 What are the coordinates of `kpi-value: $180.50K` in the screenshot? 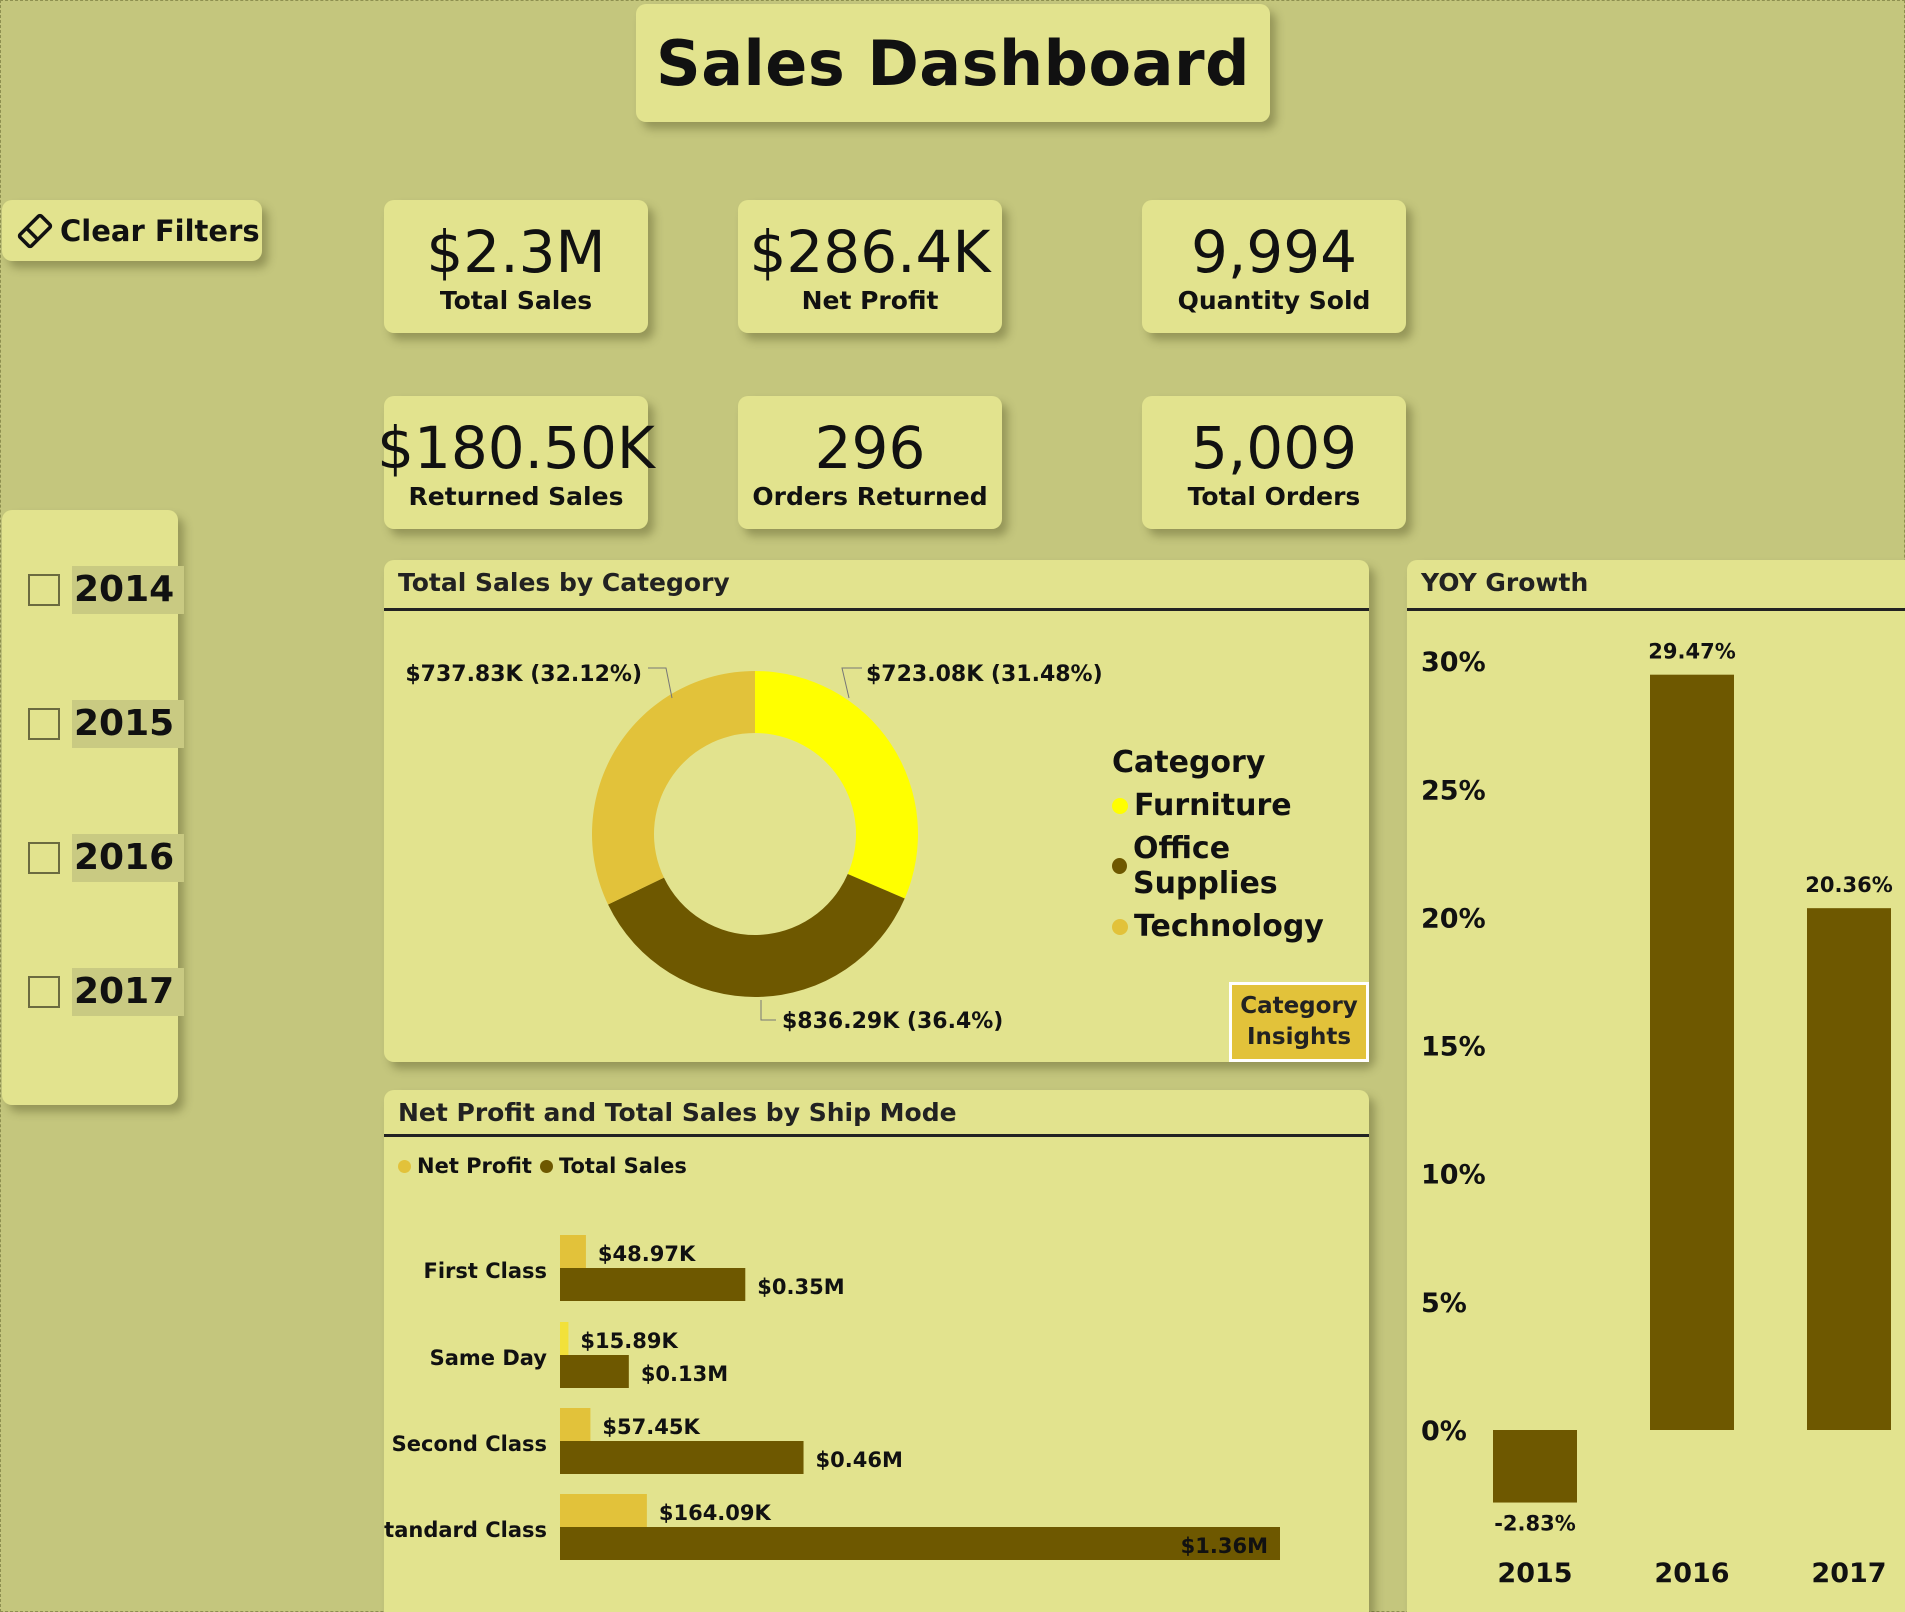 It's located at (516, 448).